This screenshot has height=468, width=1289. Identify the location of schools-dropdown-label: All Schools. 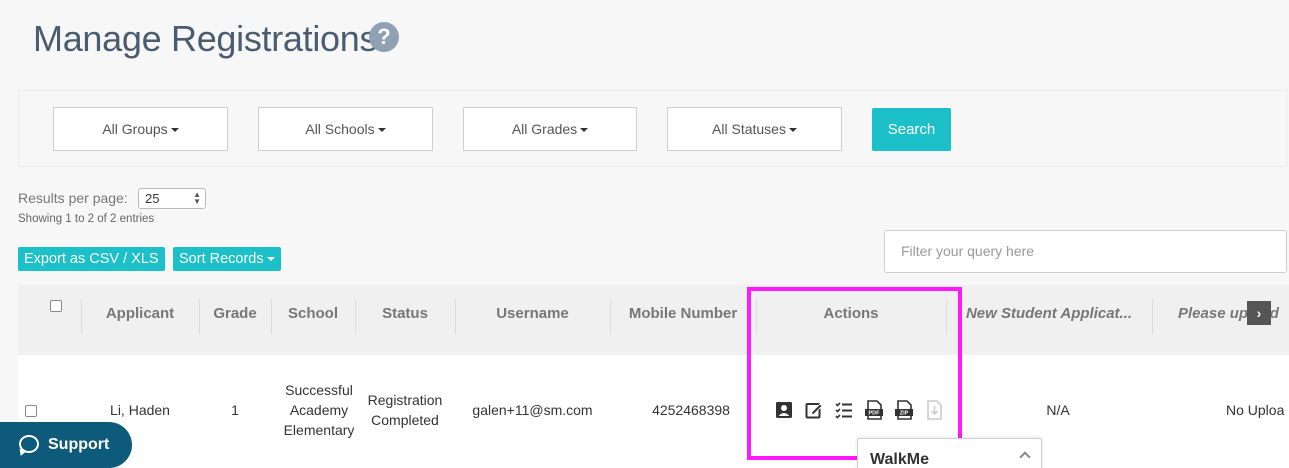
(340, 129).